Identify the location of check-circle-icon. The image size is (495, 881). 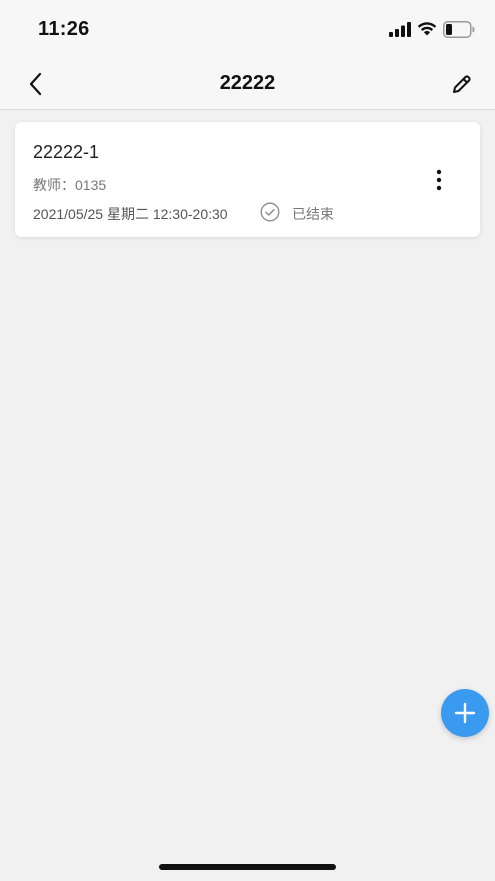
(270, 212).